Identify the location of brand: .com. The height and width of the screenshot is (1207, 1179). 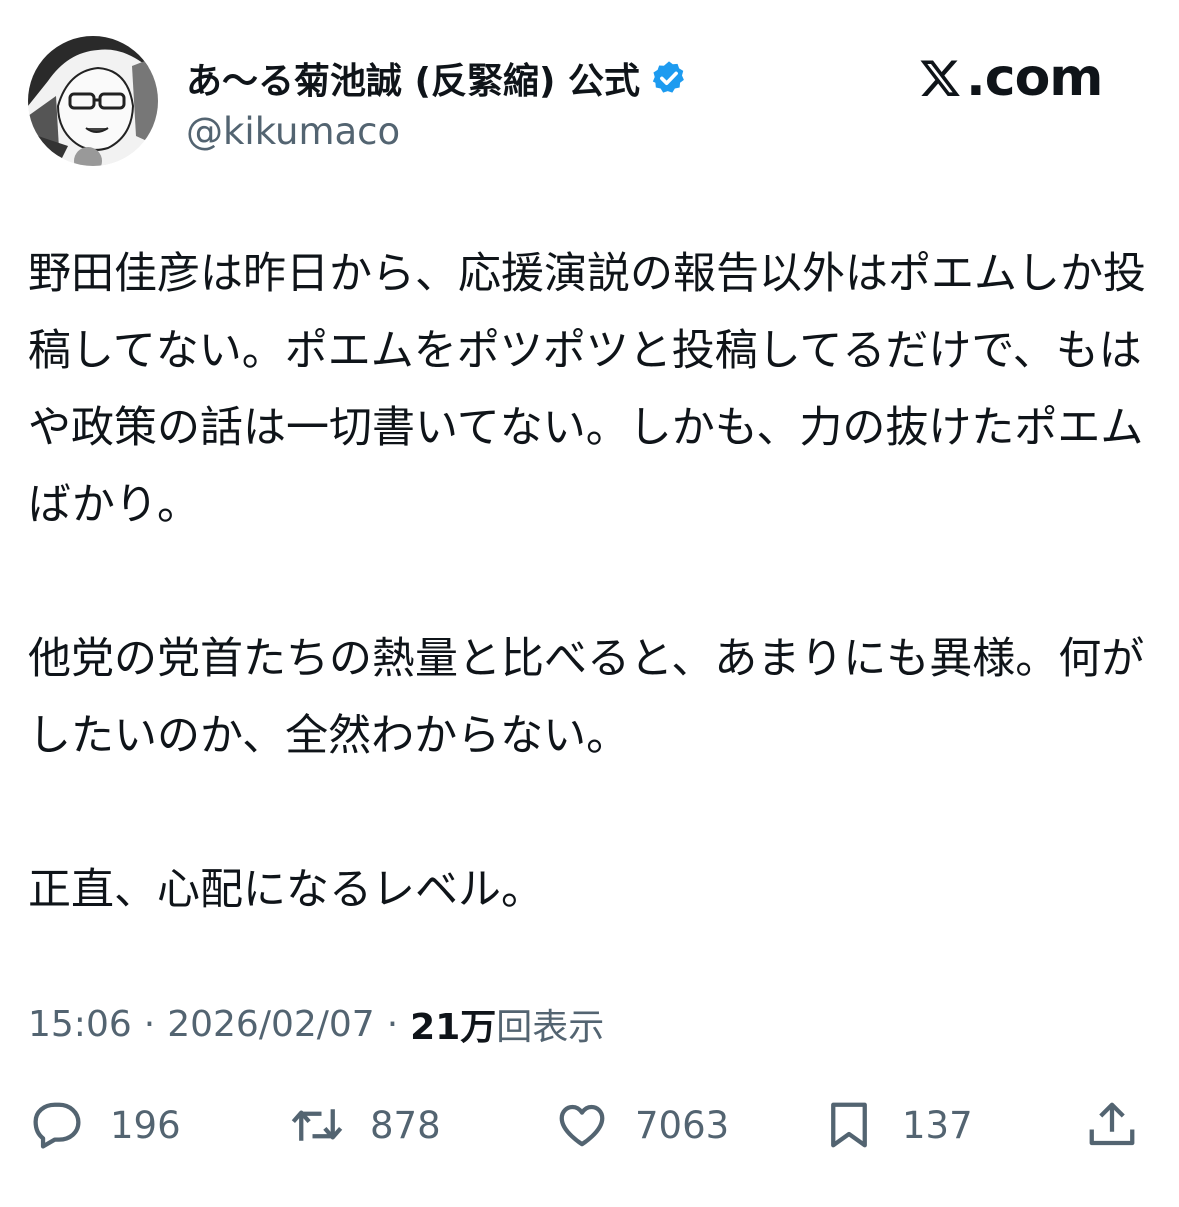
(1011, 78).